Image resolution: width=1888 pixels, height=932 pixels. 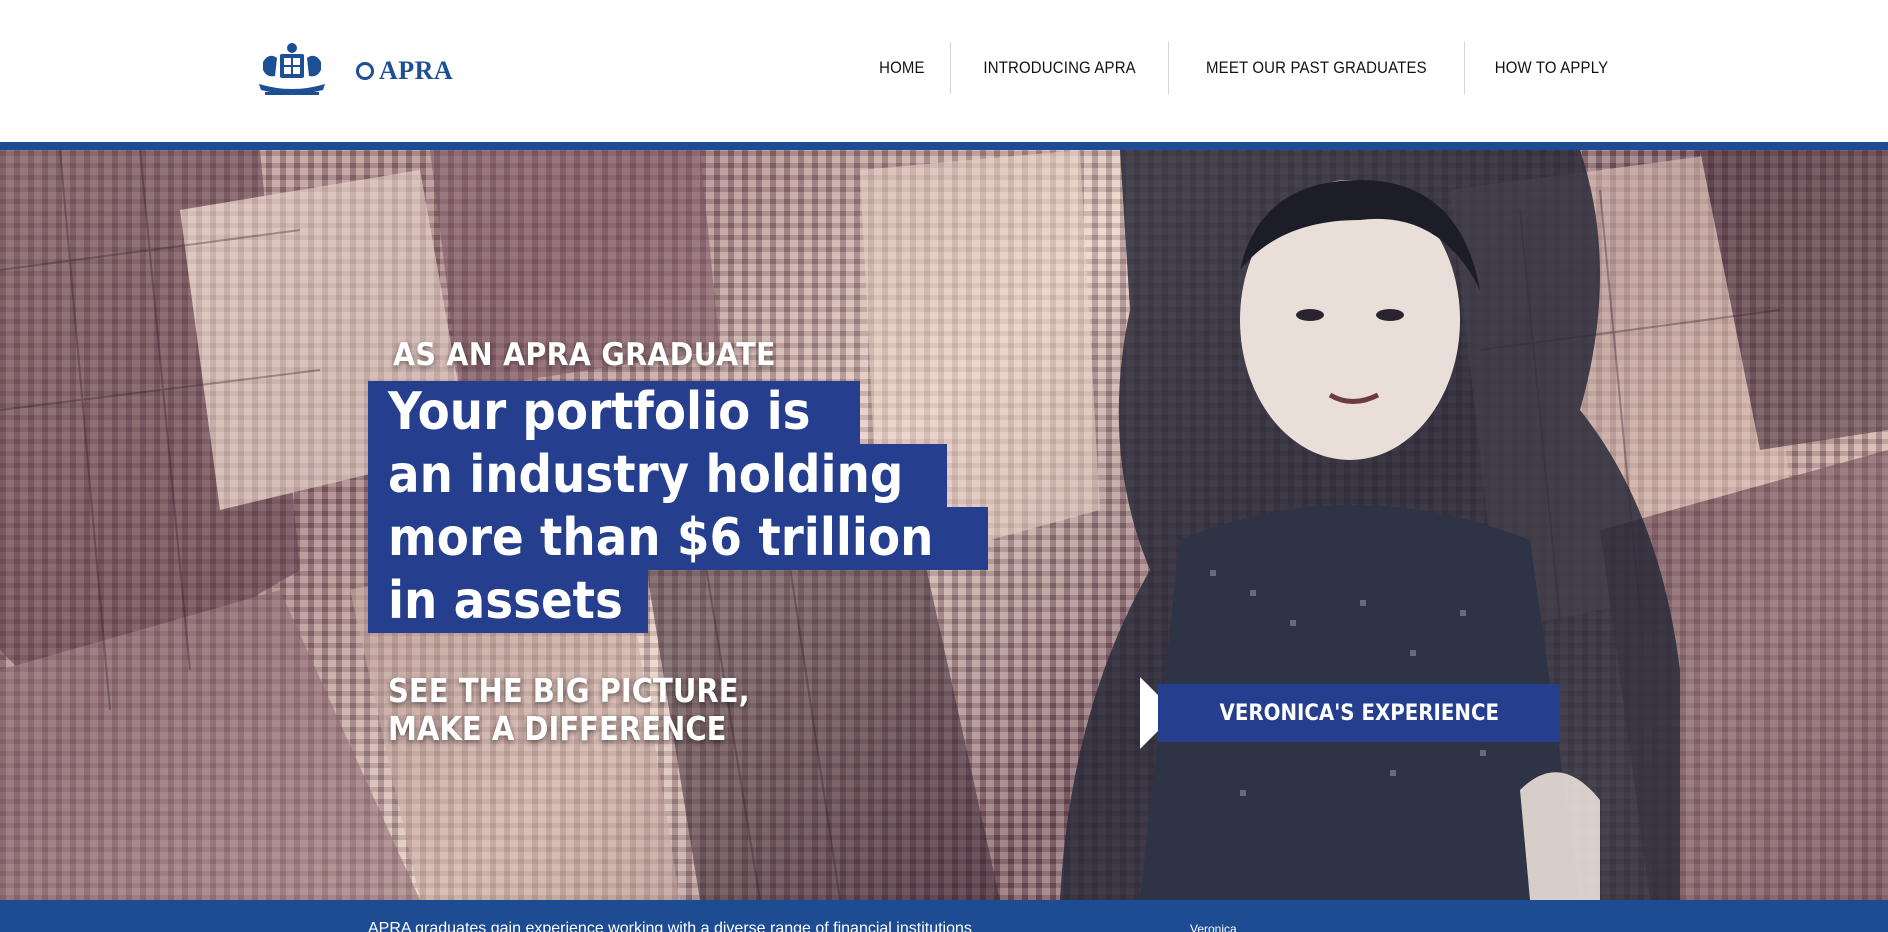 What do you see at coordinates (902, 68) in the screenshot?
I see `nav-home: HOME` at bounding box center [902, 68].